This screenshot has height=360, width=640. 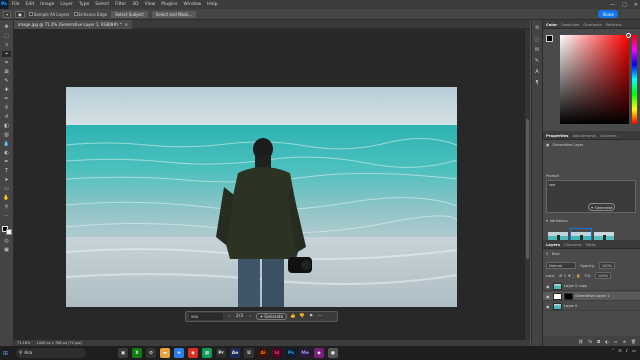 I want to click on next-variation-icon: ›, so click(x=250, y=316).